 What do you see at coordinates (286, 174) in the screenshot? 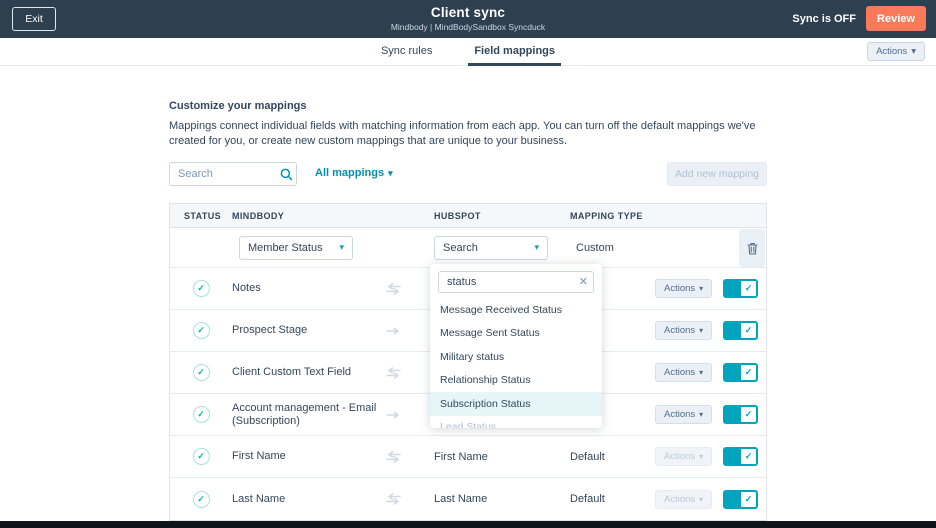
I see `search-icon` at bounding box center [286, 174].